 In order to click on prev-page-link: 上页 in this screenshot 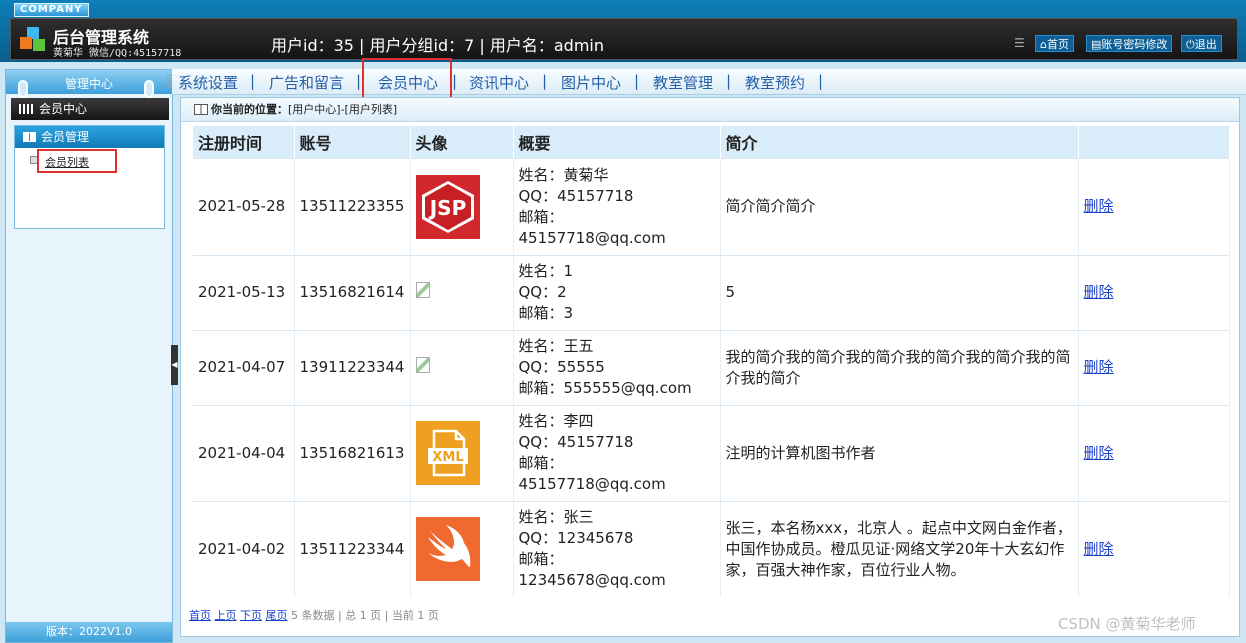, I will do `click(226, 615)`.